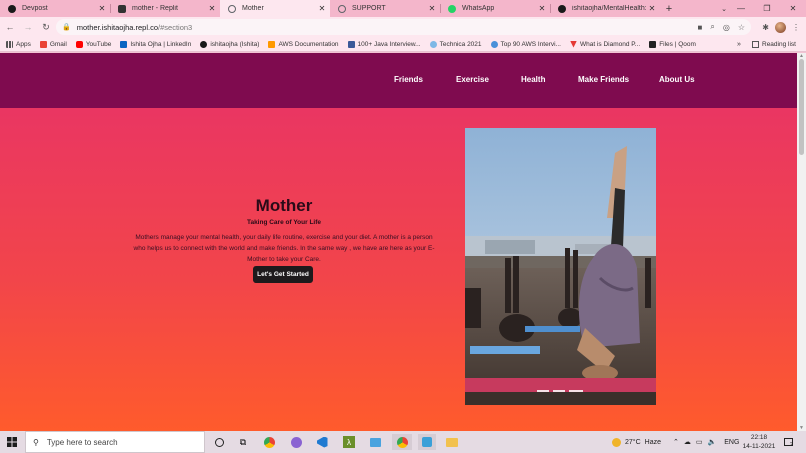 The height and width of the screenshot is (453, 806). What do you see at coordinates (10, 27) in the screenshot?
I see `back-icon: ←` at bounding box center [10, 27].